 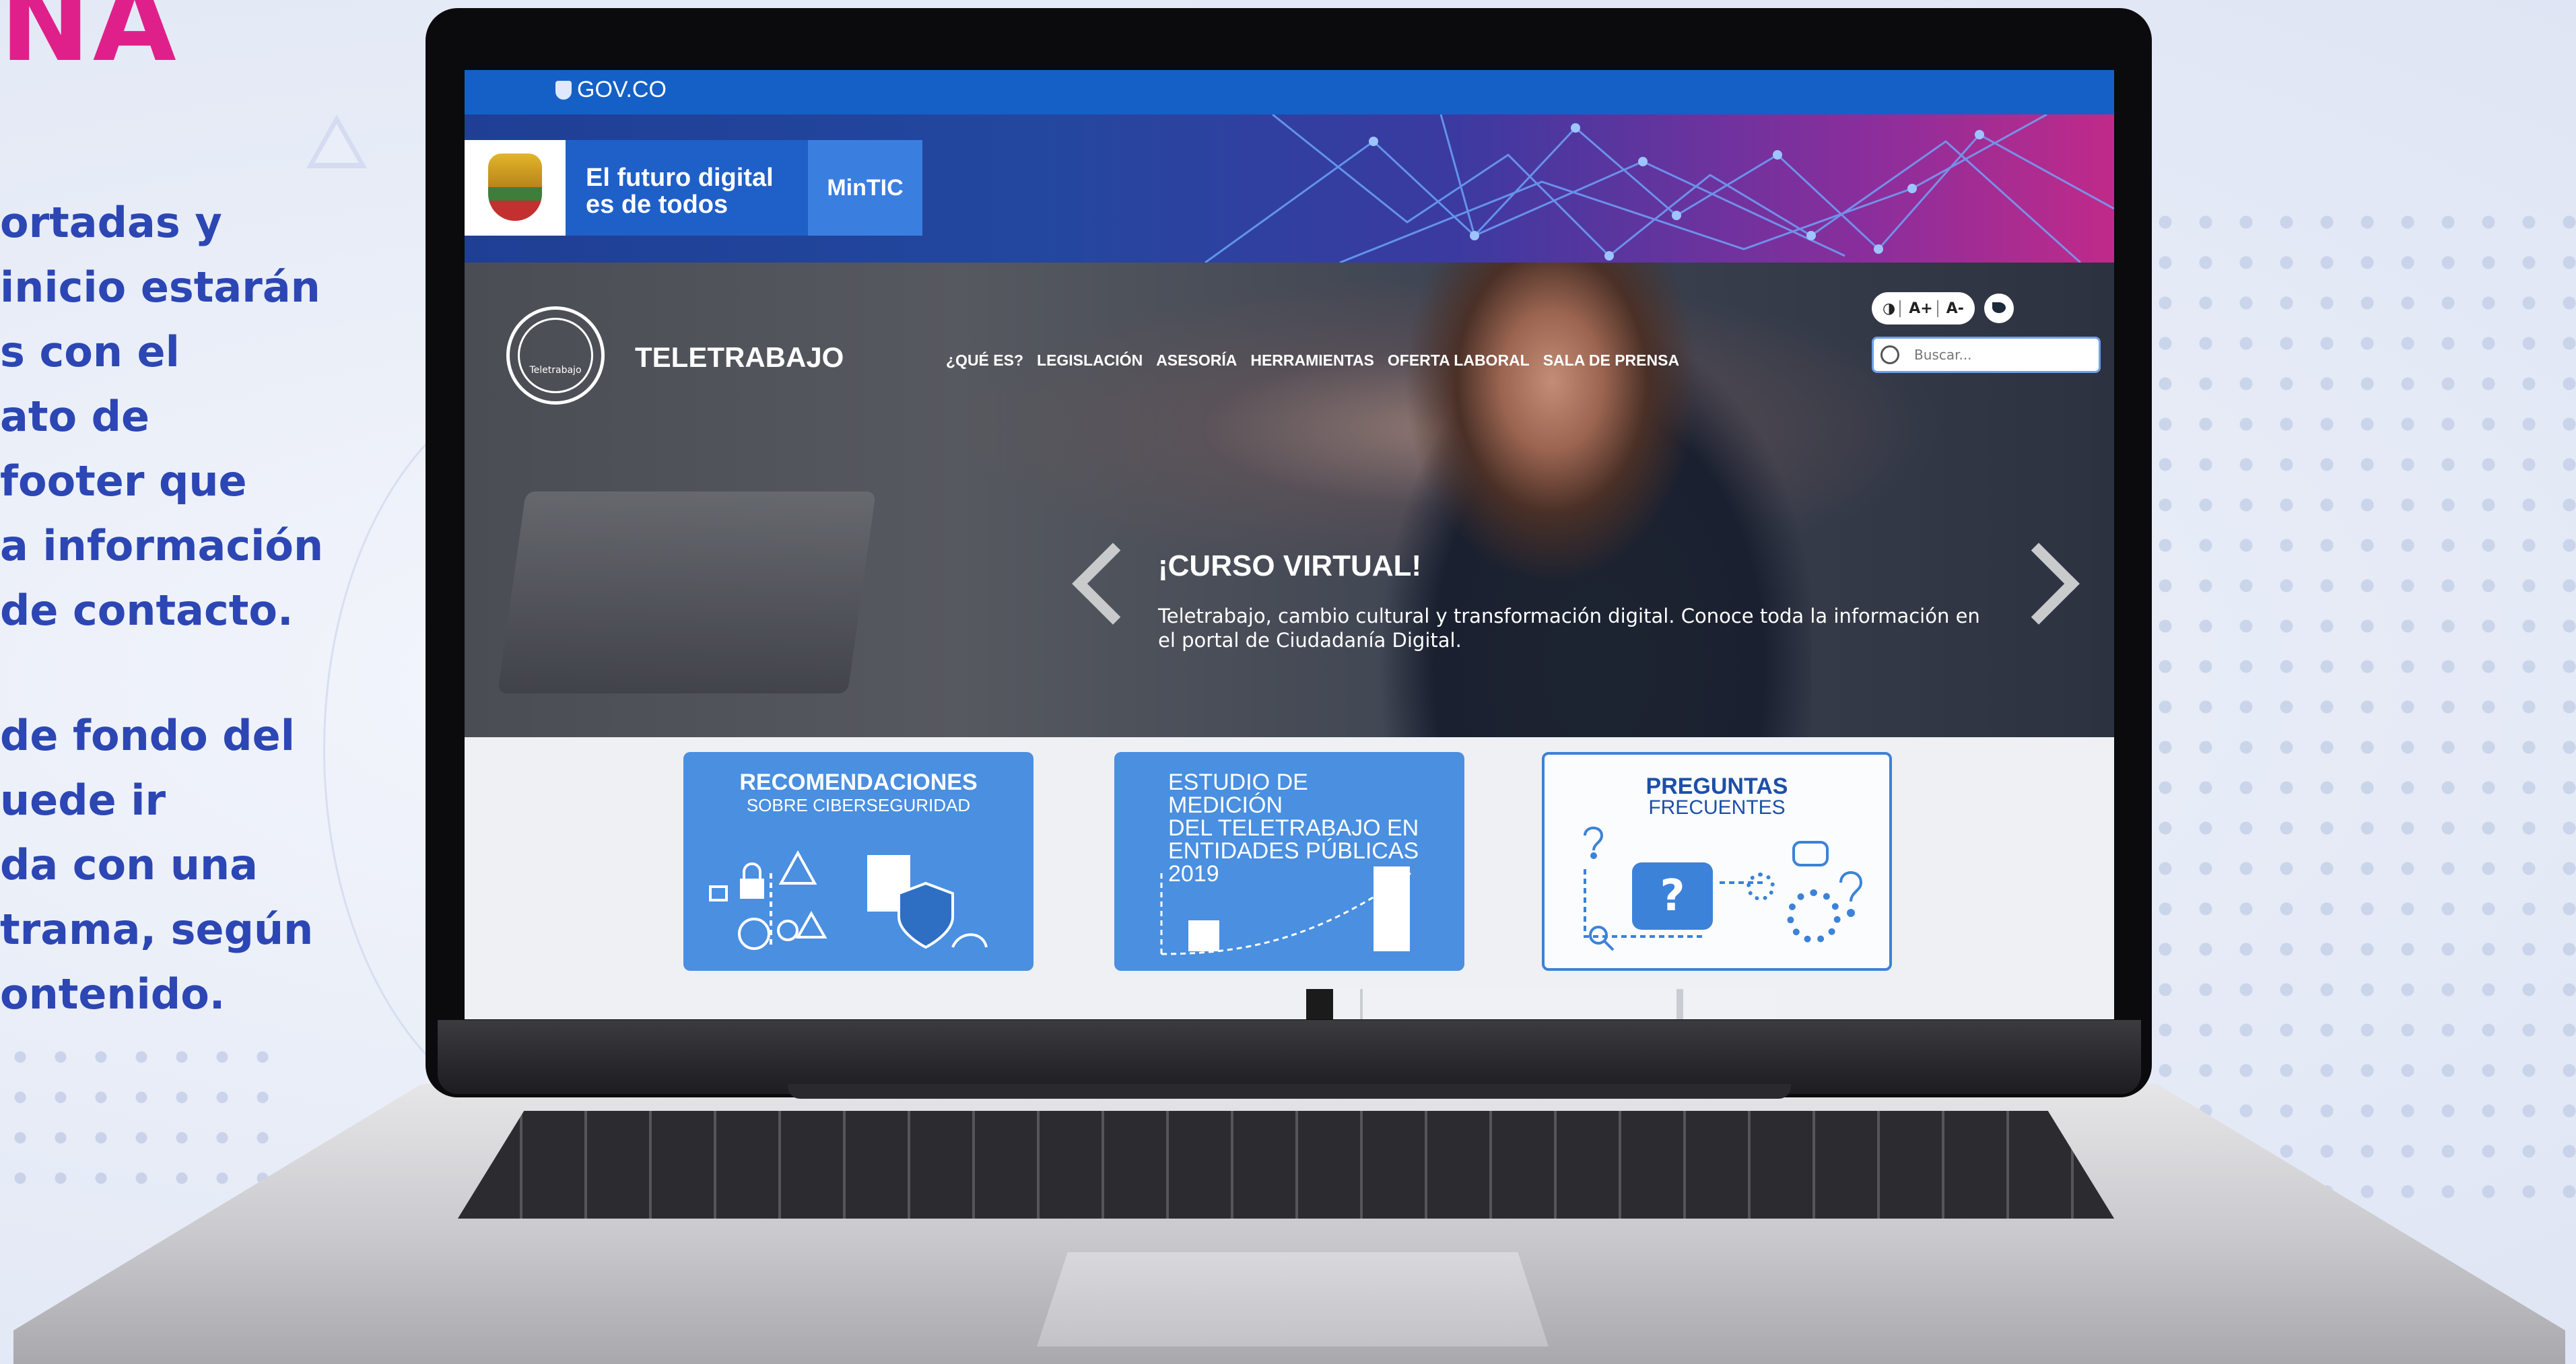 I want to click on nav-asesoria: ASESORÍA, so click(x=1196, y=361).